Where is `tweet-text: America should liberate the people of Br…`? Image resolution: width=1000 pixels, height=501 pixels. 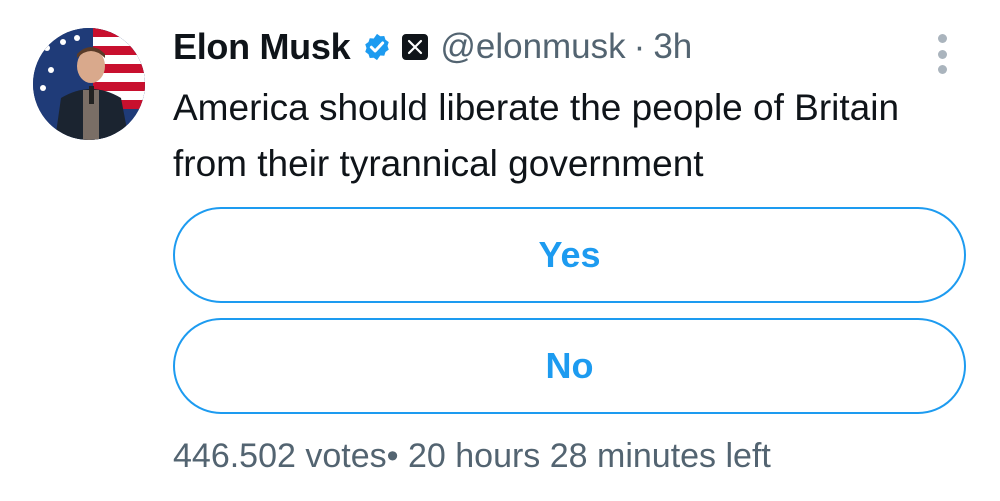 tweet-text: America should liberate the people of Br… is located at coordinates (536, 135).